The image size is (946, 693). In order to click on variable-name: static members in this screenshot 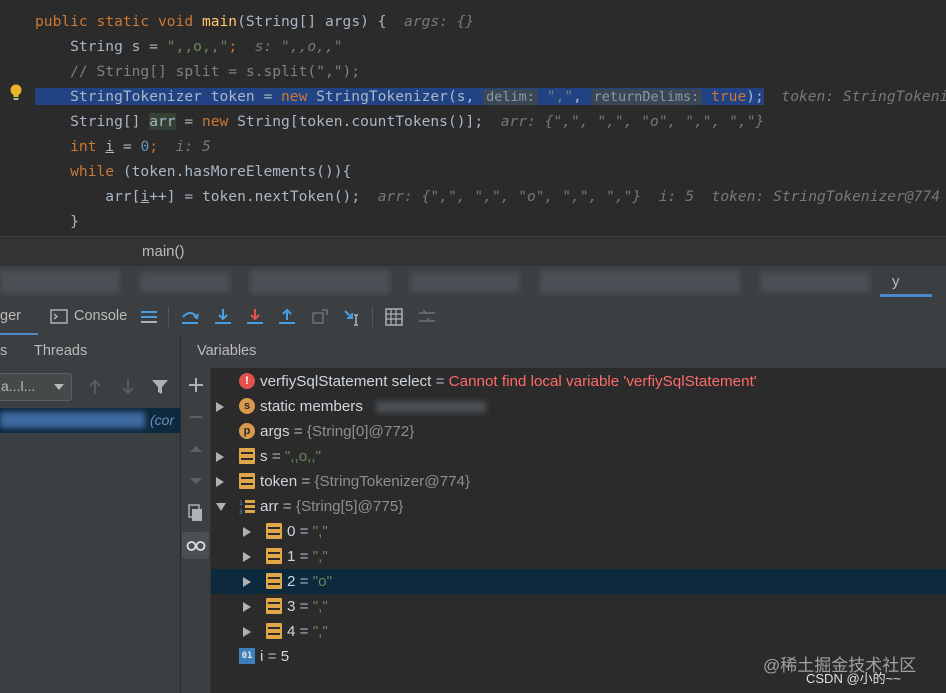, I will do `click(311, 406)`.